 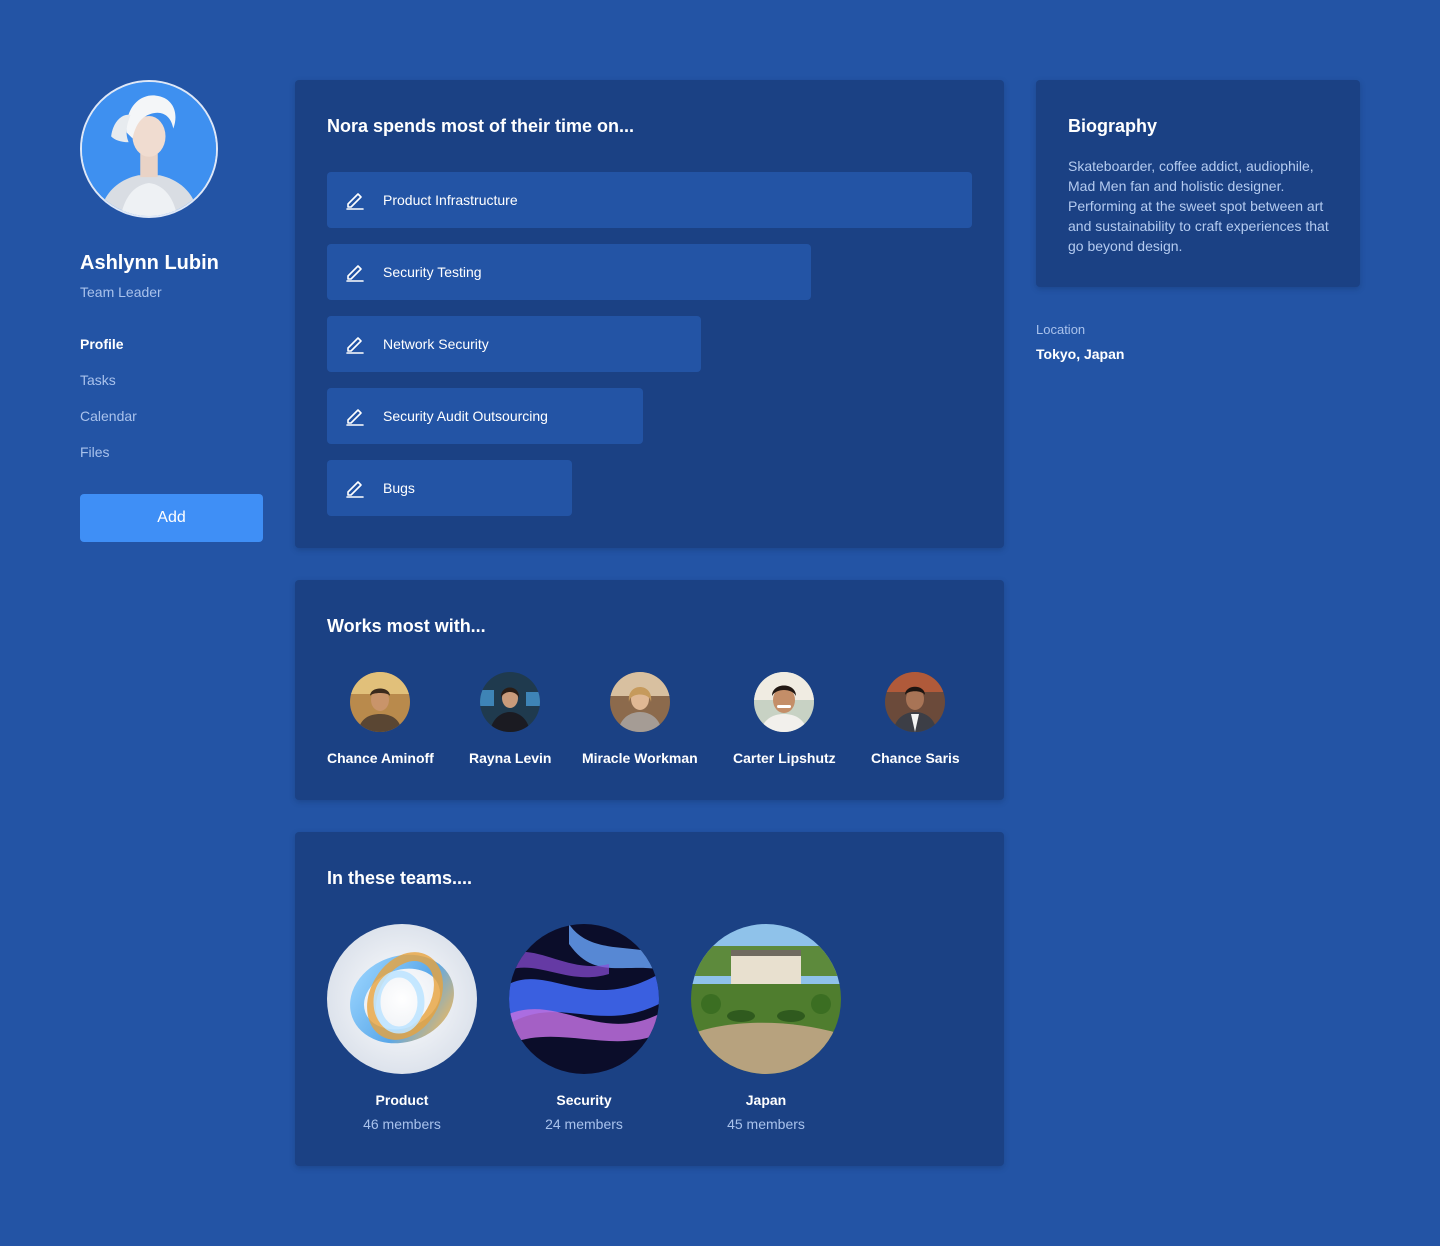 What do you see at coordinates (915, 758) in the screenshot?
I see `person-name: Chance Saris` at bounding box center [915, 758].